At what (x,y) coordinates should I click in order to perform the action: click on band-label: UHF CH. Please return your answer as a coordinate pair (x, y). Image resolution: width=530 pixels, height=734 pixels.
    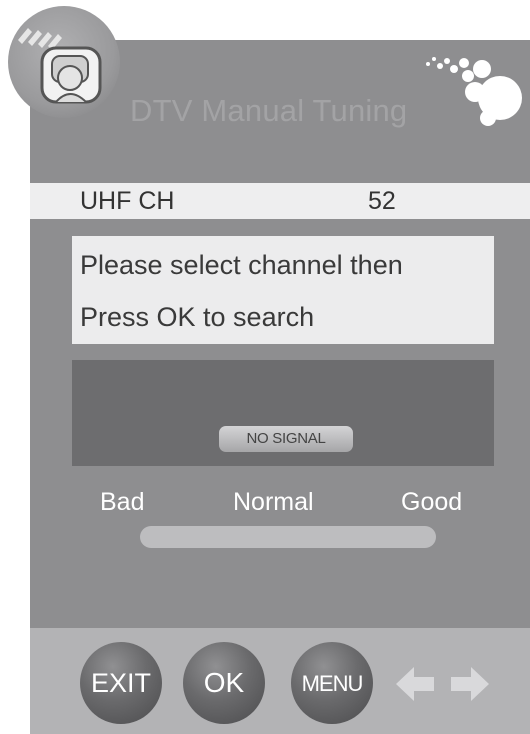
    Looking at the image, I should click on (127, 201).